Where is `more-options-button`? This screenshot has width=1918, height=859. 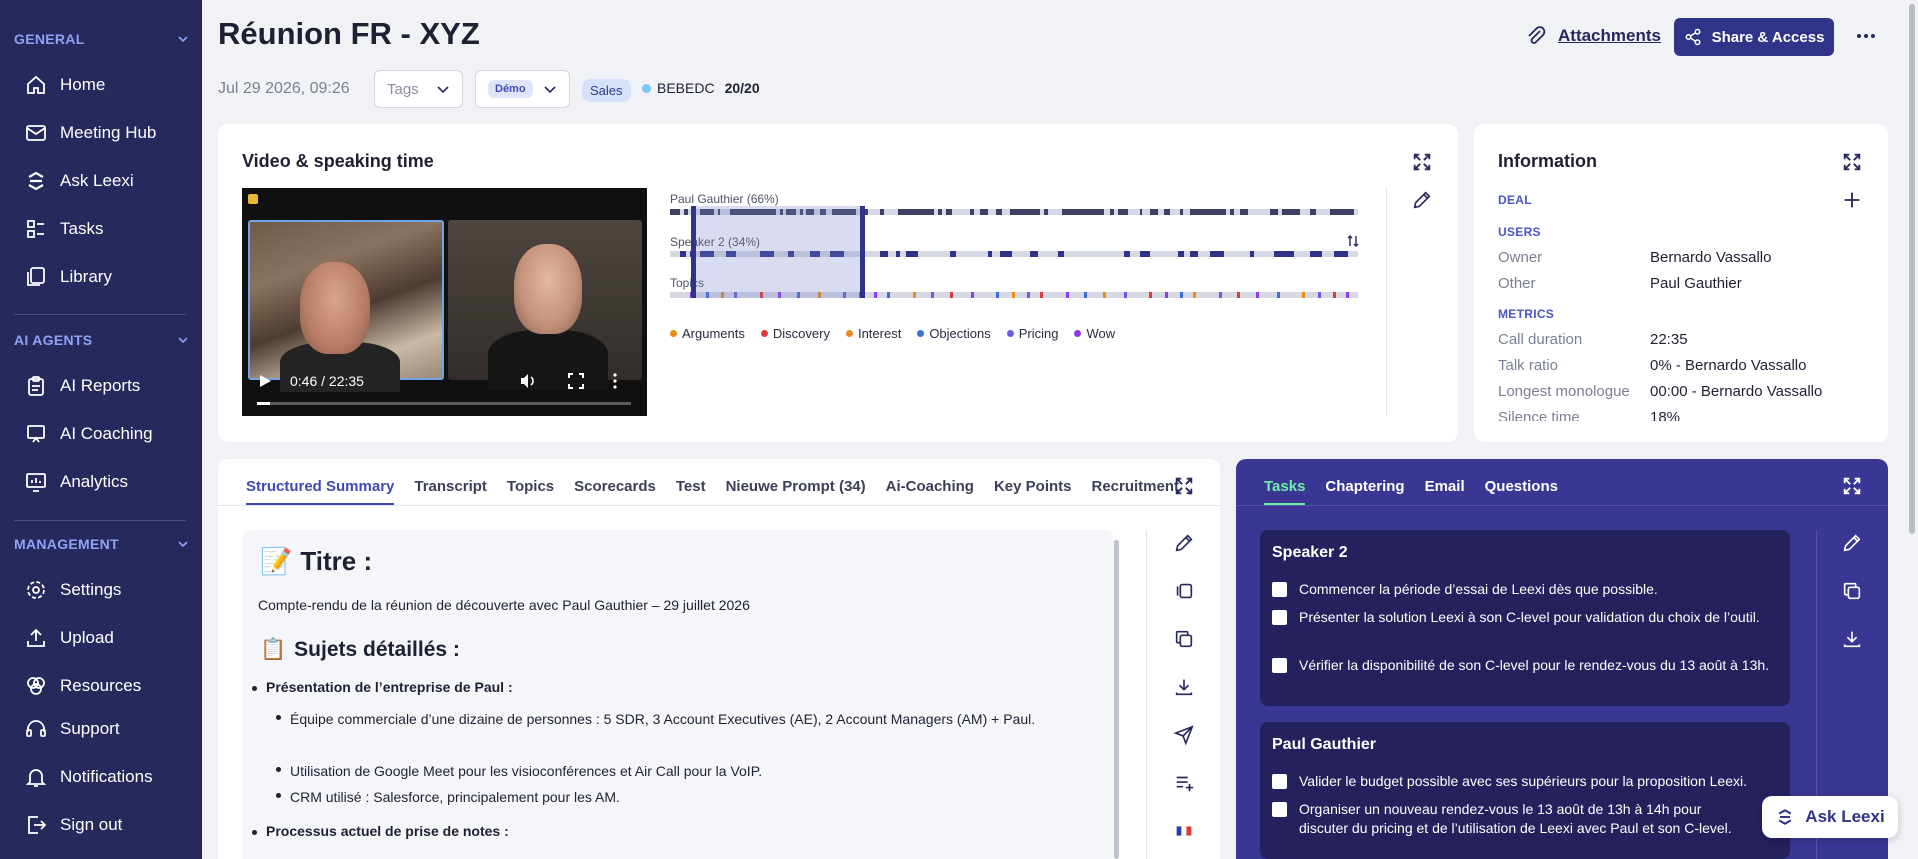 more-options-button is located at coordinates (1866, 36).